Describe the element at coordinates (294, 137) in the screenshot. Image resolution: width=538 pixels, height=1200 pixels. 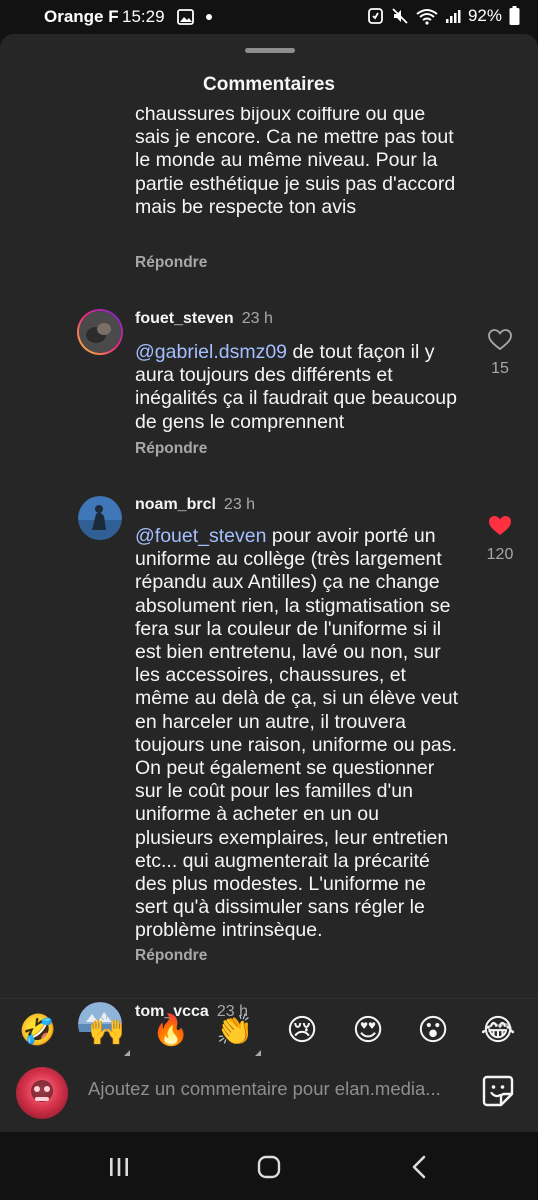
I see `comment-line: sais je encore. Ca ne mettre pas tout` at that location.